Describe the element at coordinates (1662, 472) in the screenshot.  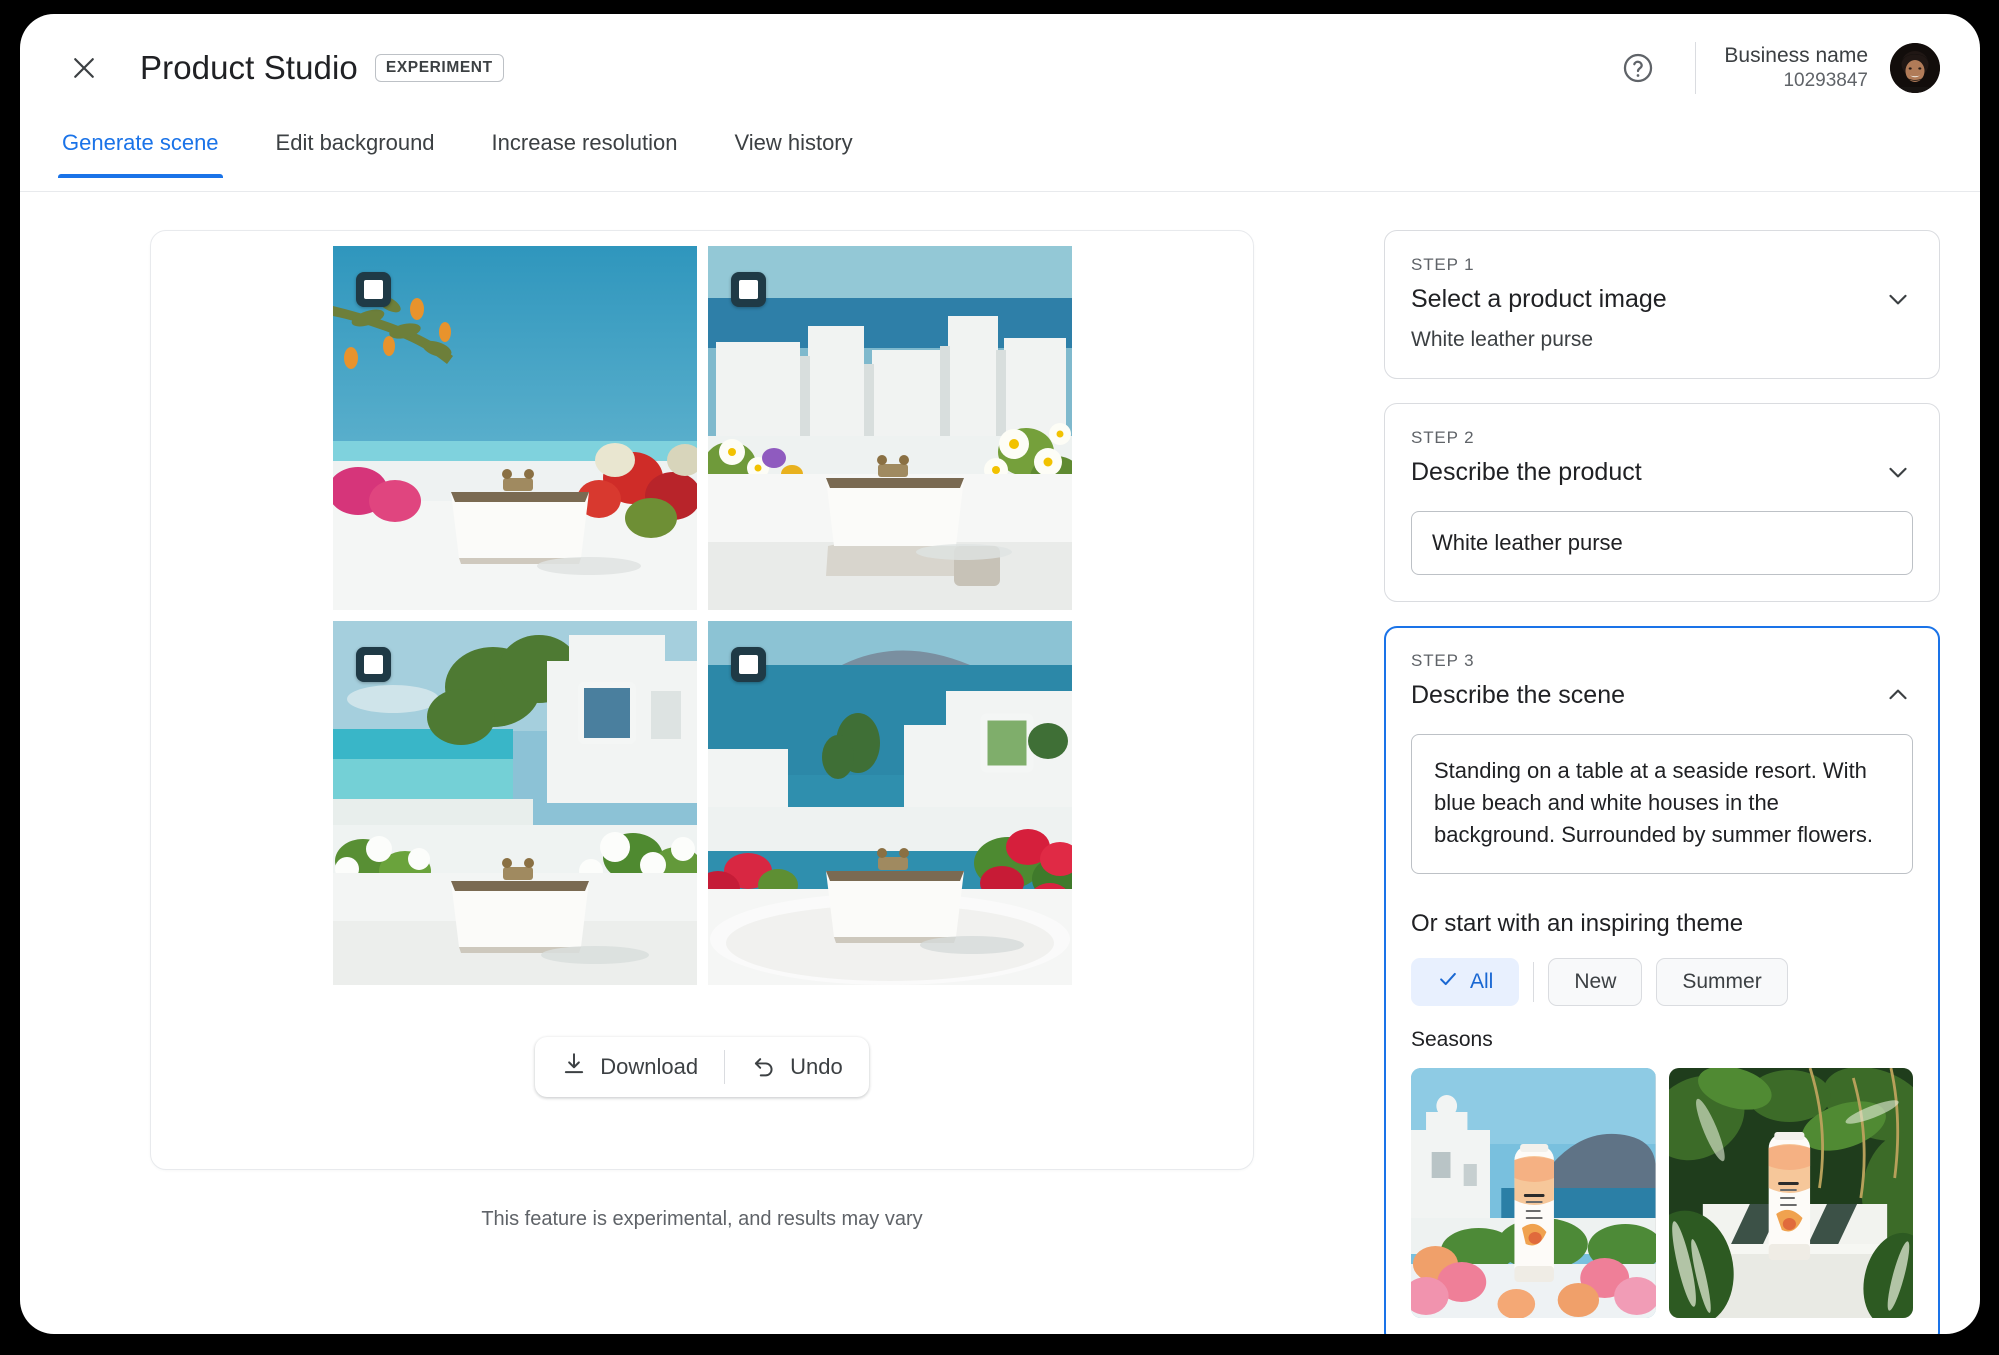
I see `step-2-header: Describe the product` at that location.